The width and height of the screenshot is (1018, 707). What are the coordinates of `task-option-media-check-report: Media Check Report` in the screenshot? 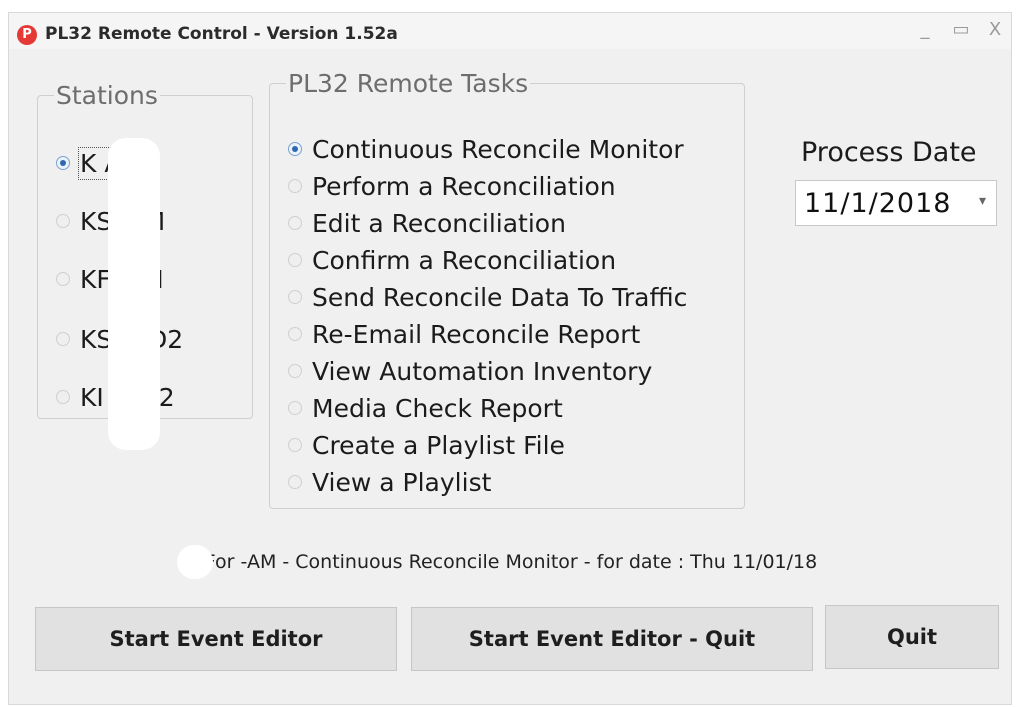 It's located at (425, 408).